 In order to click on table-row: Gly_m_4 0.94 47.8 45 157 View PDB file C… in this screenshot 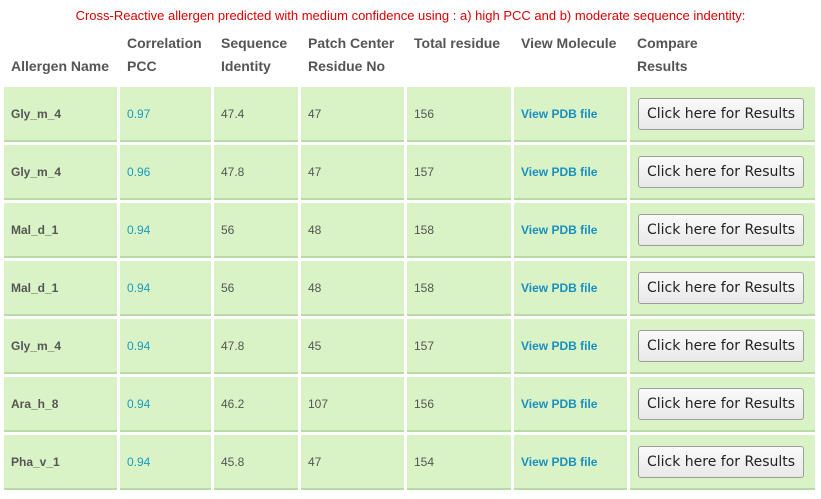, I will do `click(409, 346)`.